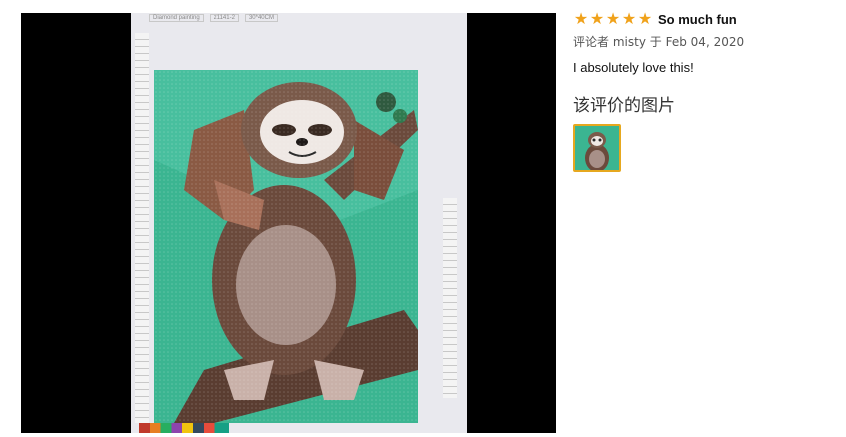  What do you see at coordinates (302, 18) in the screenshot?
I see `photo-header: Diamond painting z1141-2 30*40CM` at bounding box center [302, 18].